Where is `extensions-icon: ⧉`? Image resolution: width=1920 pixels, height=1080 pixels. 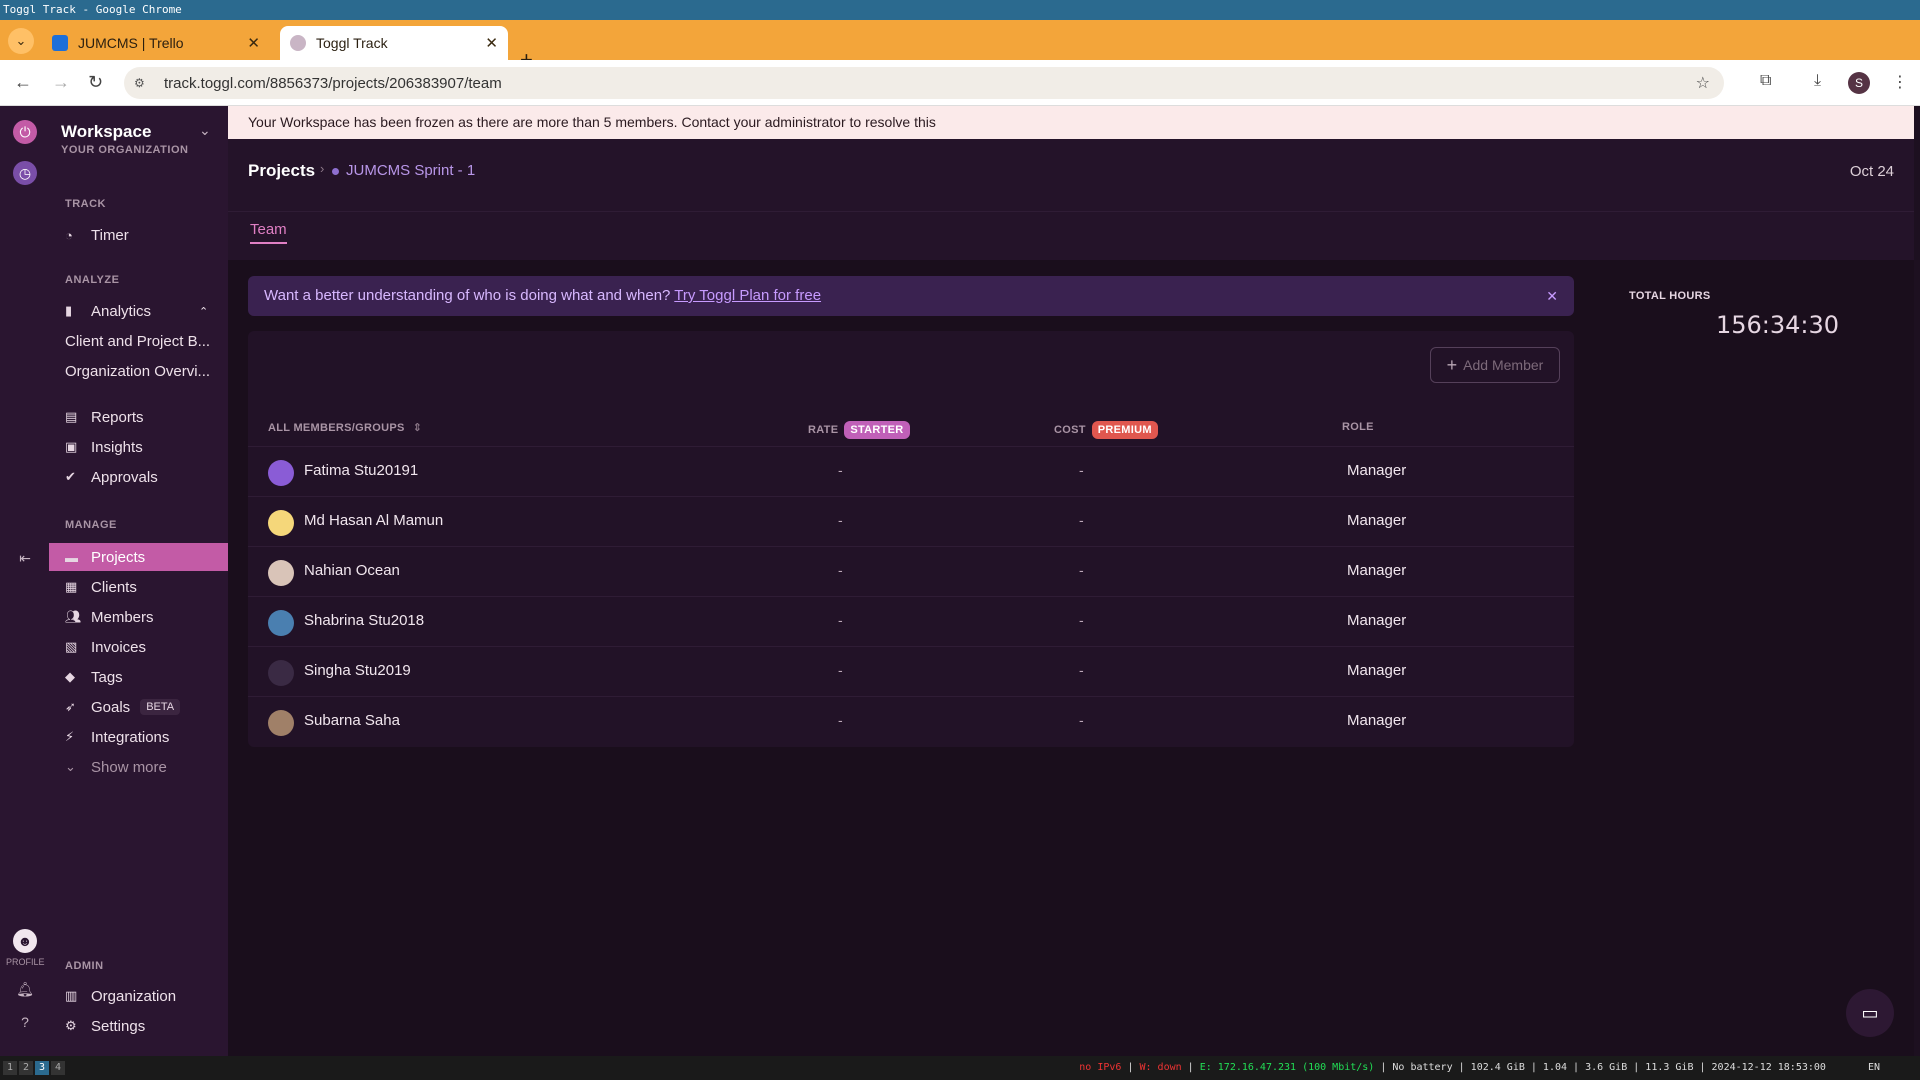
extensions-icon: ⧉ is located at coordinates (1765, 81).